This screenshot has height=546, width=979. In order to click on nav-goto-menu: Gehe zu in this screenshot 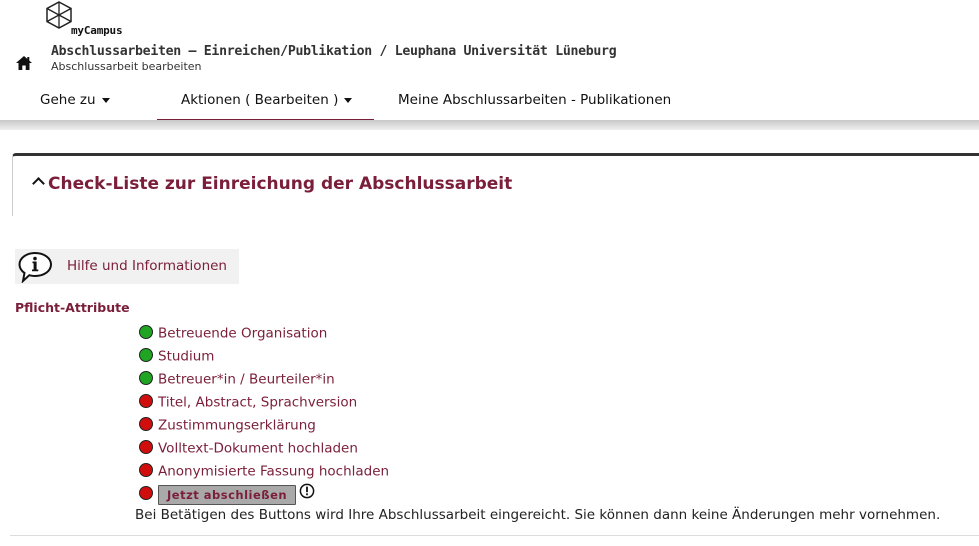, I will do `click(75, 100)`.